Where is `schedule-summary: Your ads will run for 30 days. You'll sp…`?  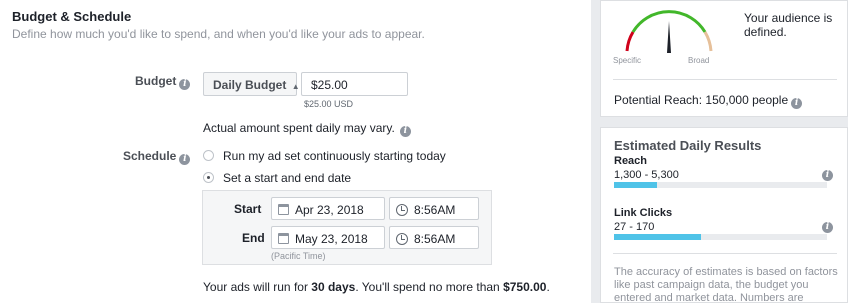
schedule-summary: Your ads will run for 30 days. You'll sp… is located at coordinates (376, 287).